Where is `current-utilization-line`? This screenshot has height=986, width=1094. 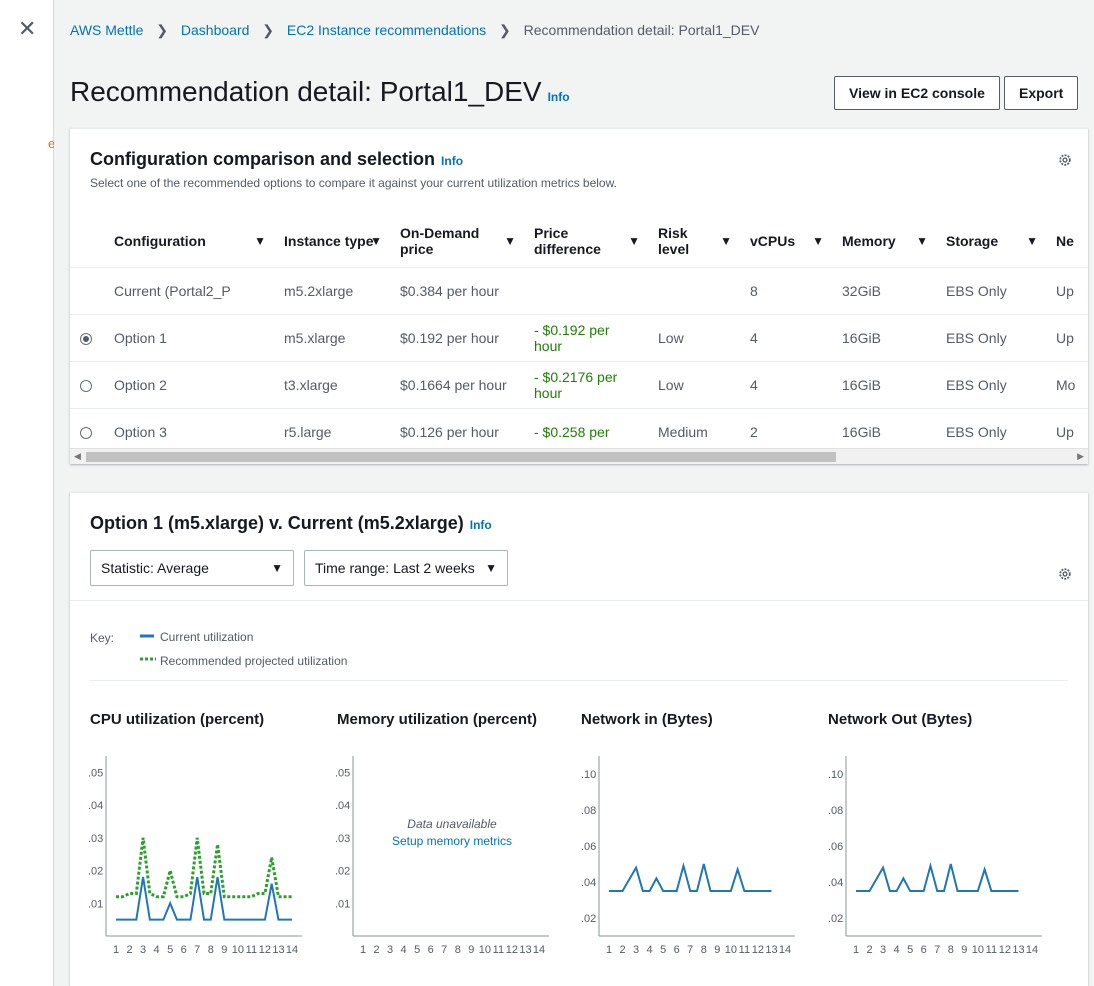 current-utilization-line is located at coordinates (937, 876).